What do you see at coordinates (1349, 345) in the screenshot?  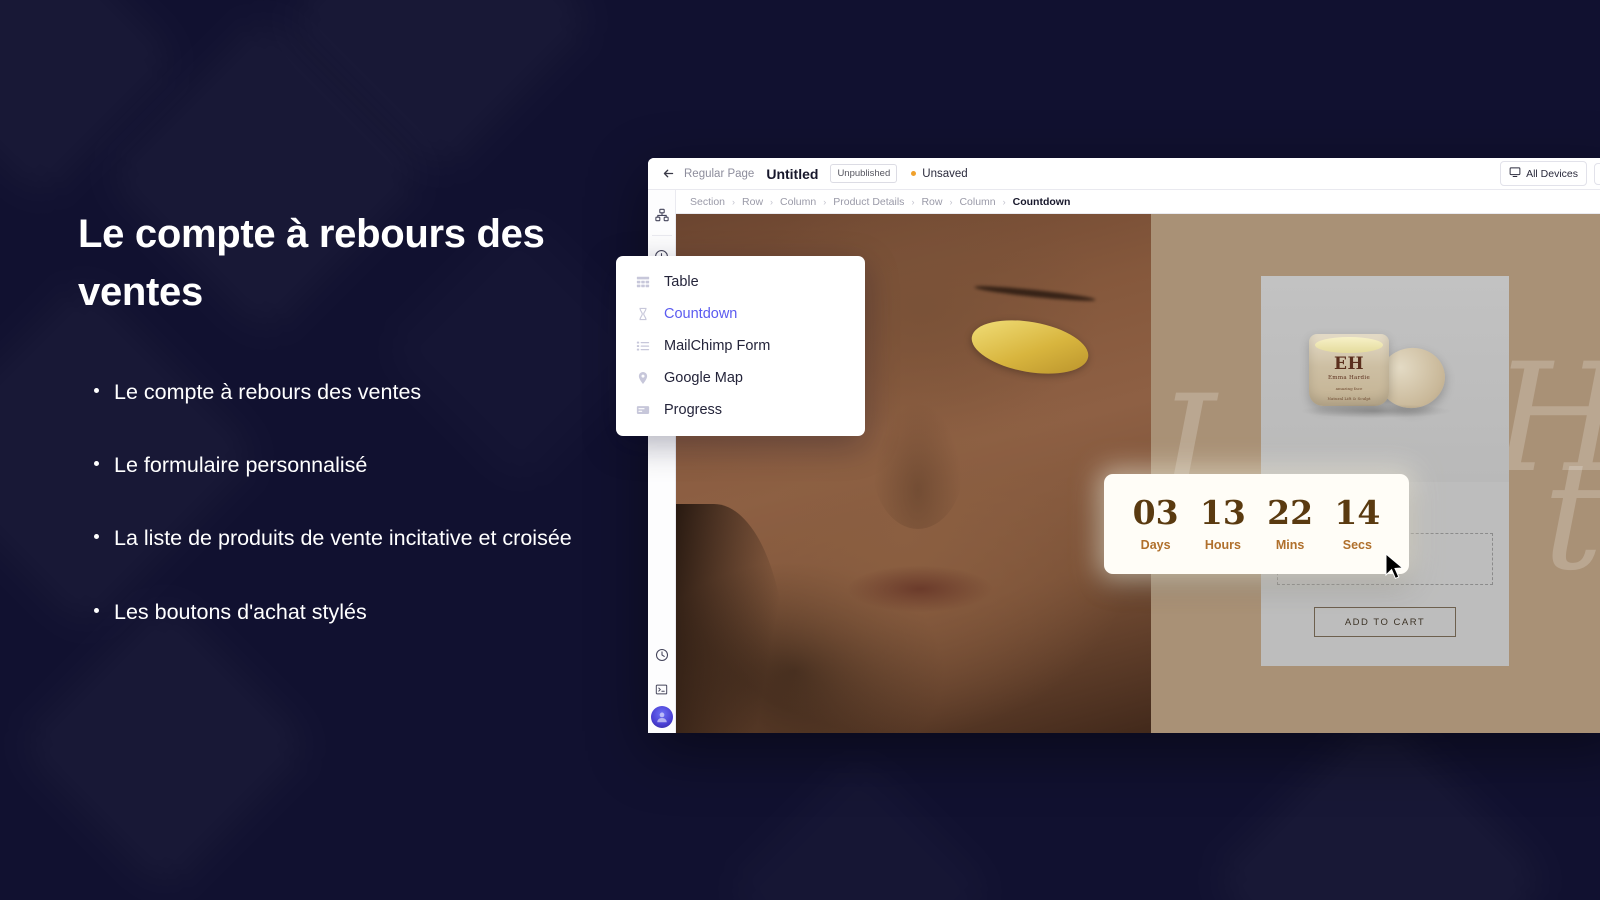 I see `jar-cream` at bounding box center [1349, 345].